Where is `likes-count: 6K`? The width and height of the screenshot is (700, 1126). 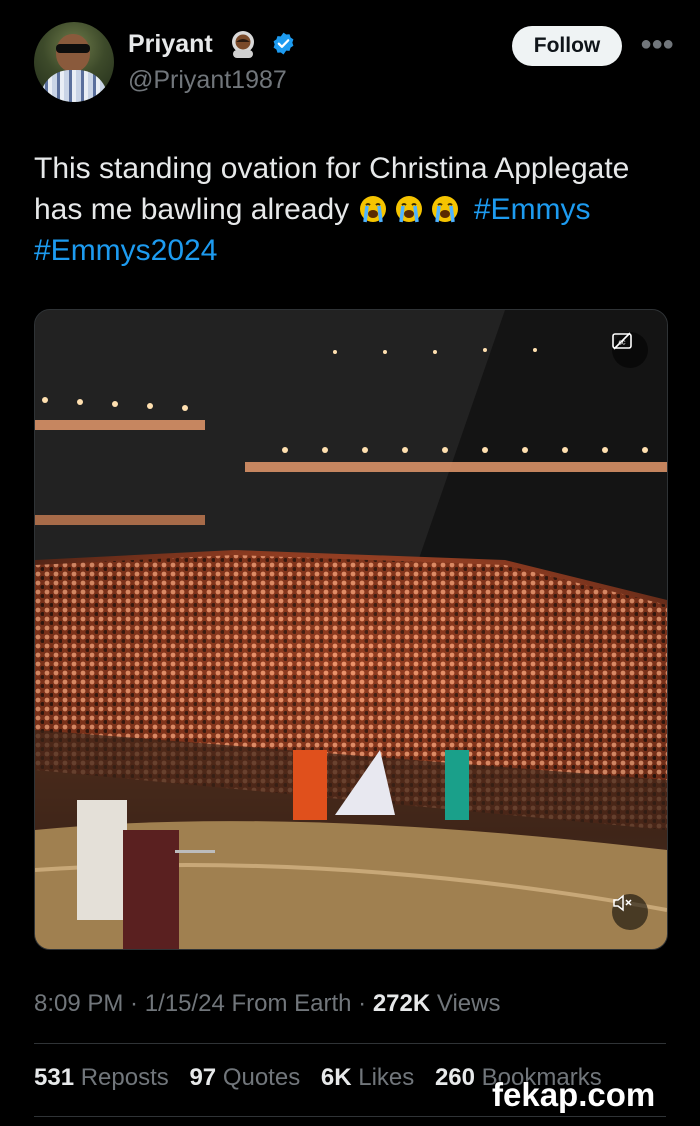
likes-count: 6K is located at coordinates (336, 1077).